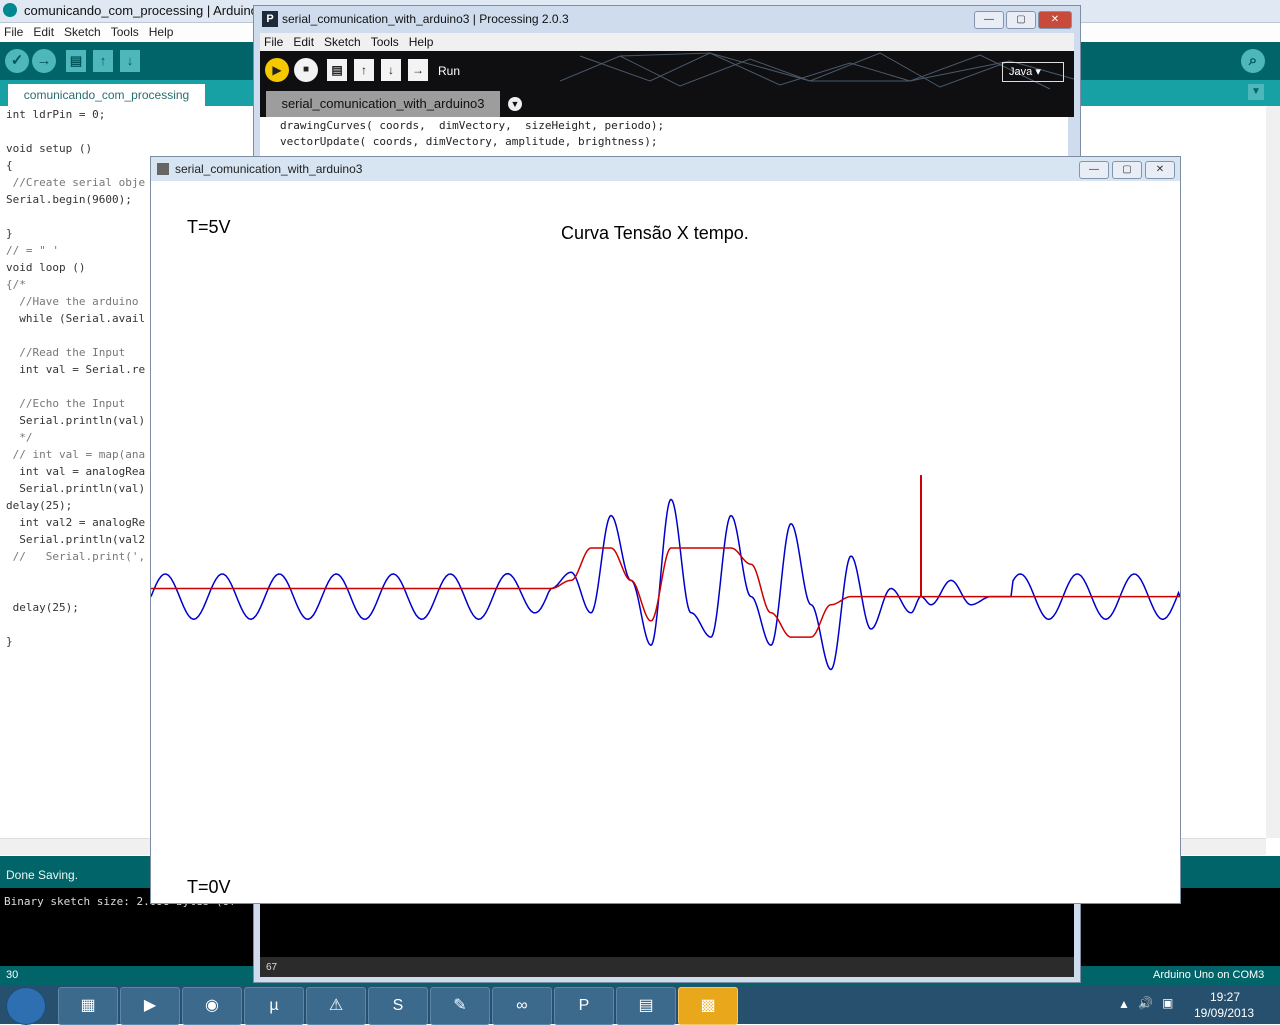 The image size is (1280, 1025). What do you see at coordinates (163, 169) in the screenshot?
I see `sketch-window-icon` at bounding box center [163, 169].